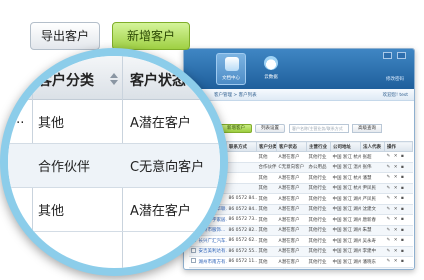 The height and width of the screenshot is (280, 424). What do you see at coordinates (271, 63) in the screenshot?
I see `cloud-data-icon` at bounding box center [271, 63].